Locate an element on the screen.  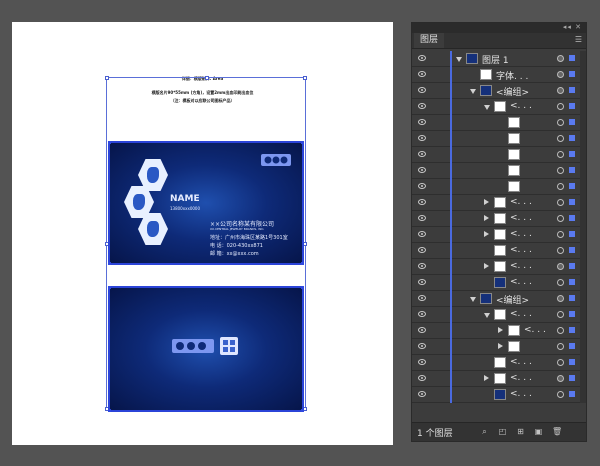
business-card-back is located at coordinates (206, 349).